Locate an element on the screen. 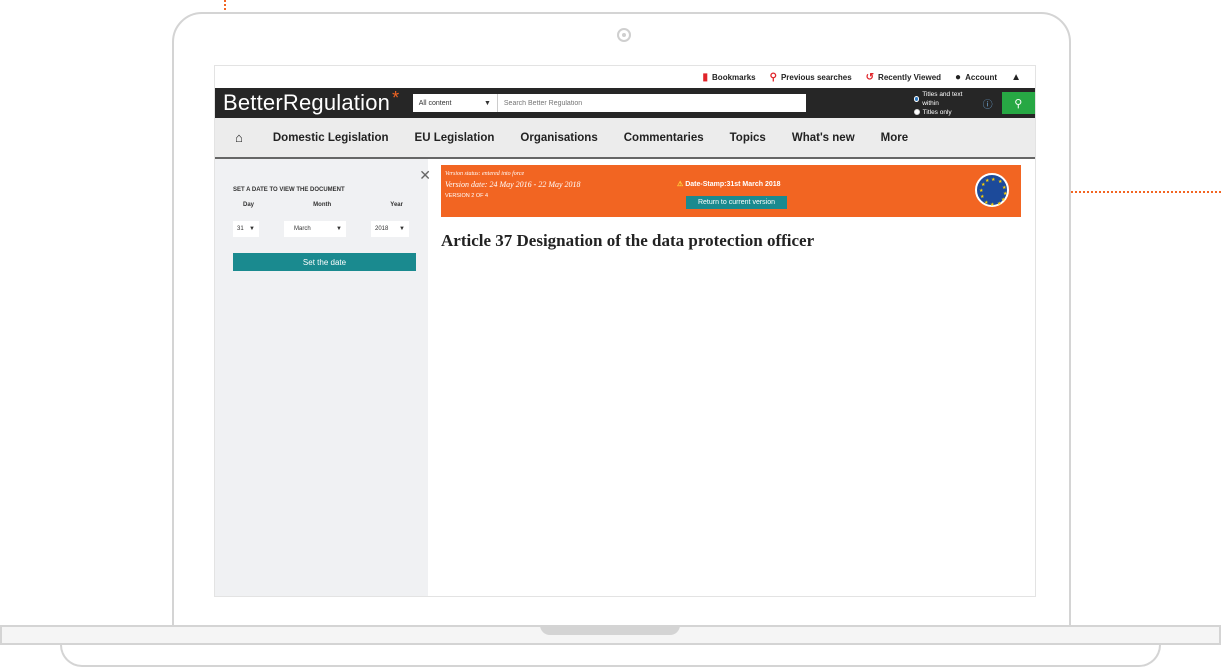  account-link: ● Account is located at coordinates (976, 77).